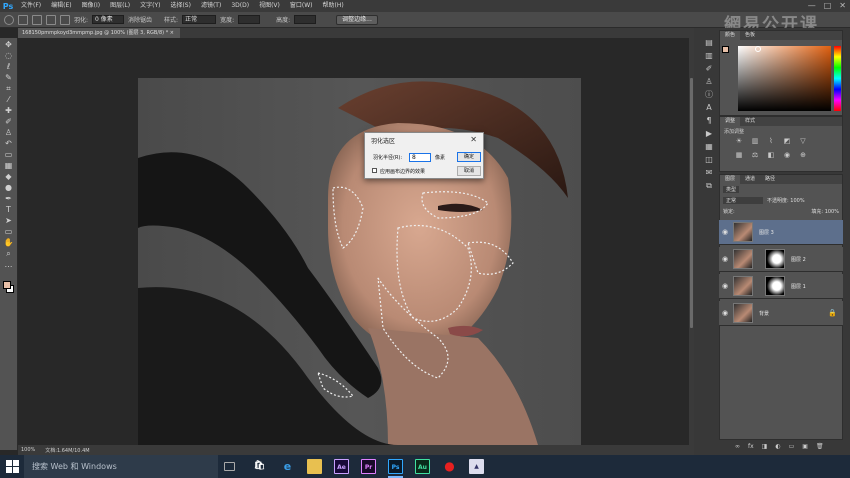 The width and height of the screenshot is (850, 478). What do you see at coordinates (51, 19) in the screenshot?
I see `subtract-selection-icon` at bounding box center [51, 19].